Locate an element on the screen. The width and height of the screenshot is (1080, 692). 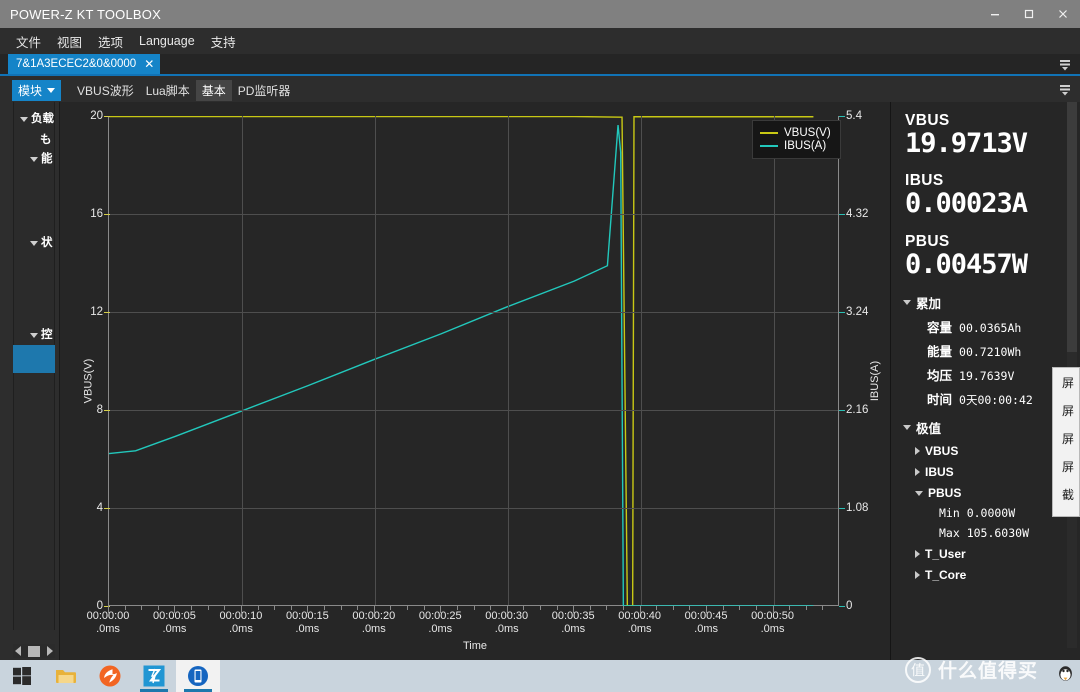
row-value: 19.7639V is located at coordinates (987, 376).